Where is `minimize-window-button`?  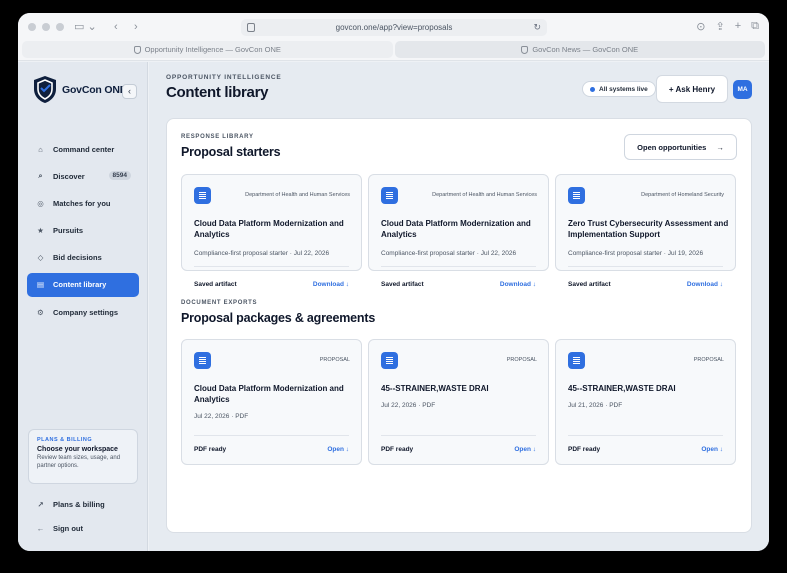
minimize-window-button is located at coordinates (46, 27).